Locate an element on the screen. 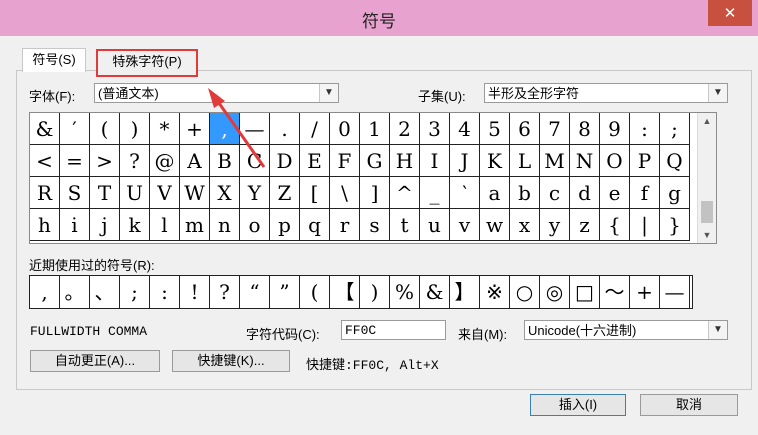  recent-symbol-cell: ; is located at coordinates (135, 292).